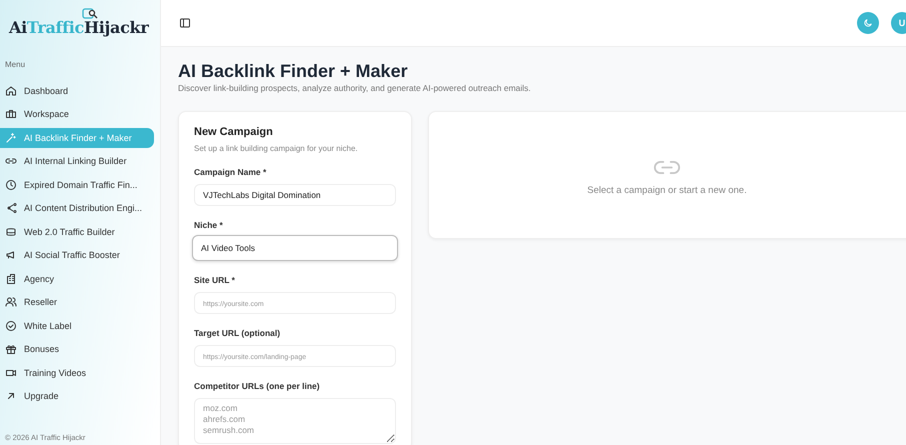 The height and width of the screenshot is (445, 906). Describe the element at coordinates (667, 167) in the screenshot. I see `link-icon` at that location.